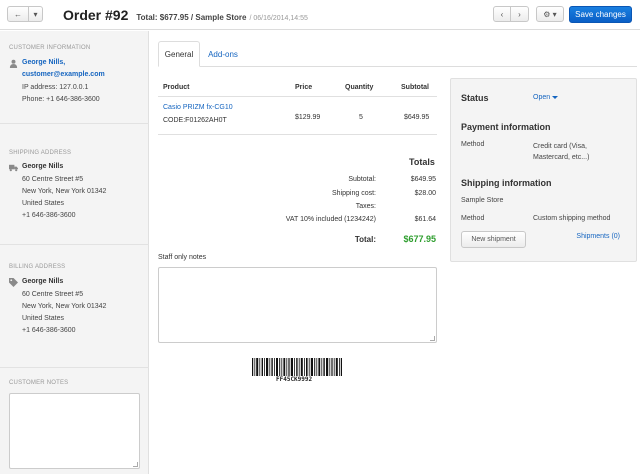  Describe the element at coordinates (13, 282) in the screenshot. I see `tag-icon` at that location.